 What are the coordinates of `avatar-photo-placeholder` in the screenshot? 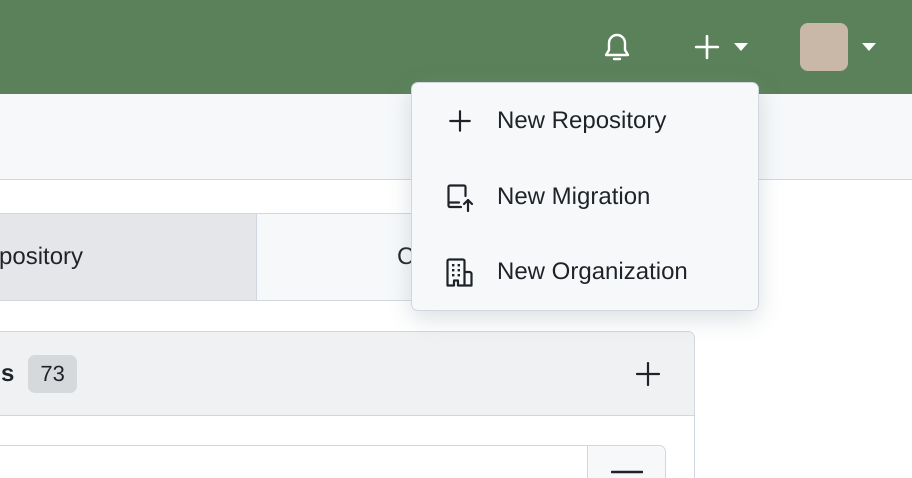 It's located at (824, 47).